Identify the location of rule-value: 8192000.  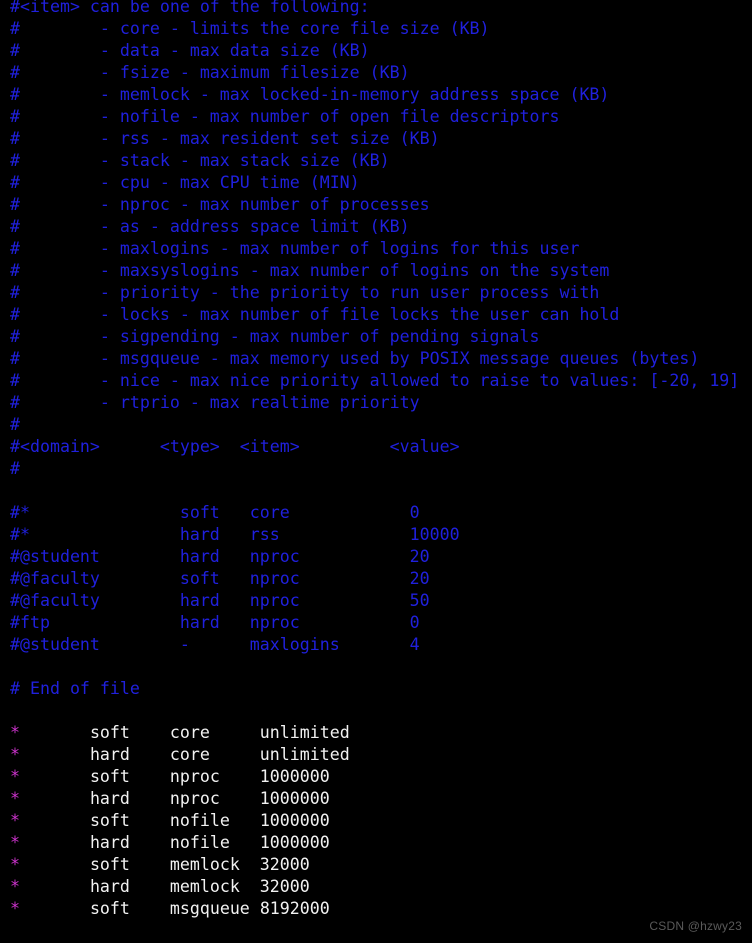
(294, 908).